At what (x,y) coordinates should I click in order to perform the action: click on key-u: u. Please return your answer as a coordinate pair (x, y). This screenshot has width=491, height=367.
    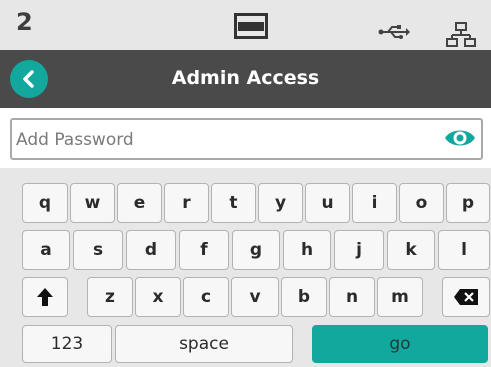
    Looking at the image, I should click on (327, 203).